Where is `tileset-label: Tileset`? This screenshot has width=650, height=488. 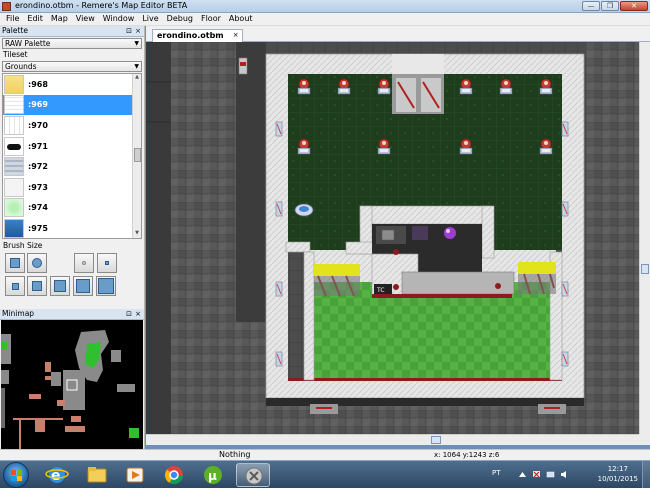 tileset-label: Tileset is located at coordinates (15, 54).